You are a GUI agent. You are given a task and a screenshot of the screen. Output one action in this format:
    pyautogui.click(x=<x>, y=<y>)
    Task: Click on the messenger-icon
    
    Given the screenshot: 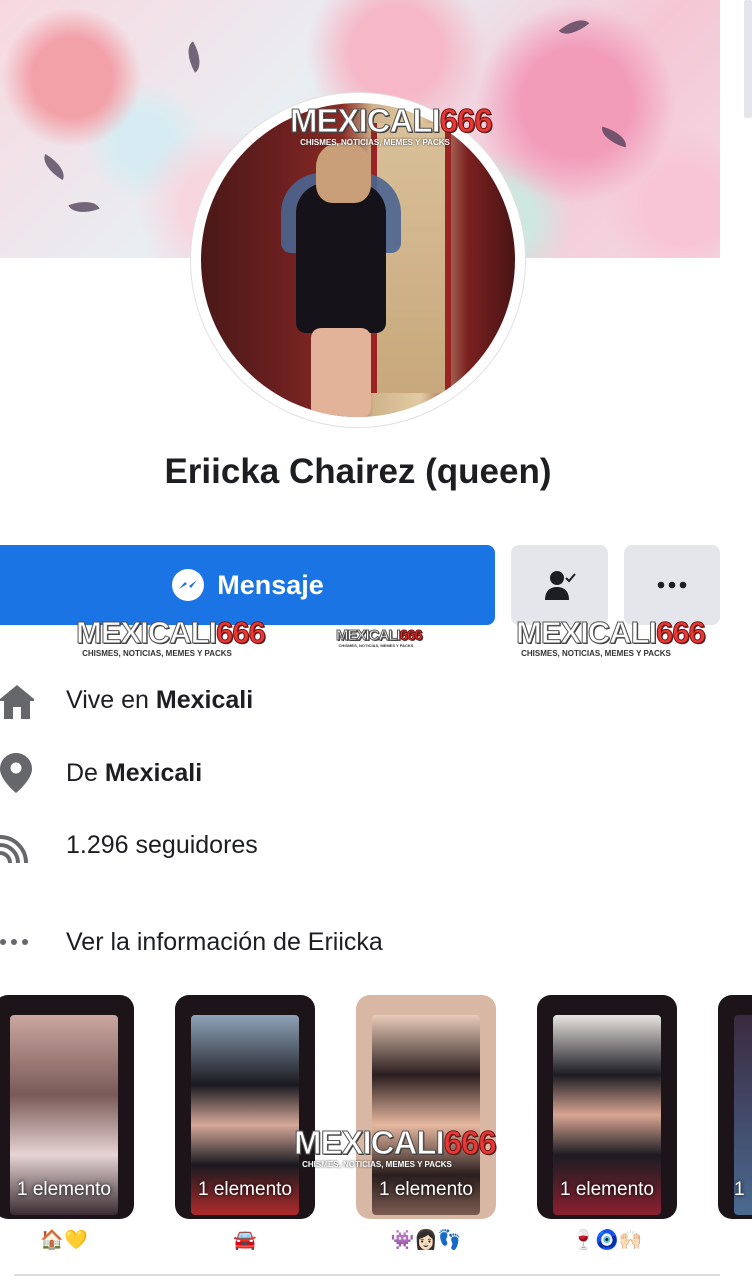 What is the action you would take?
    pyautogui.click(x=188, y=585)
    